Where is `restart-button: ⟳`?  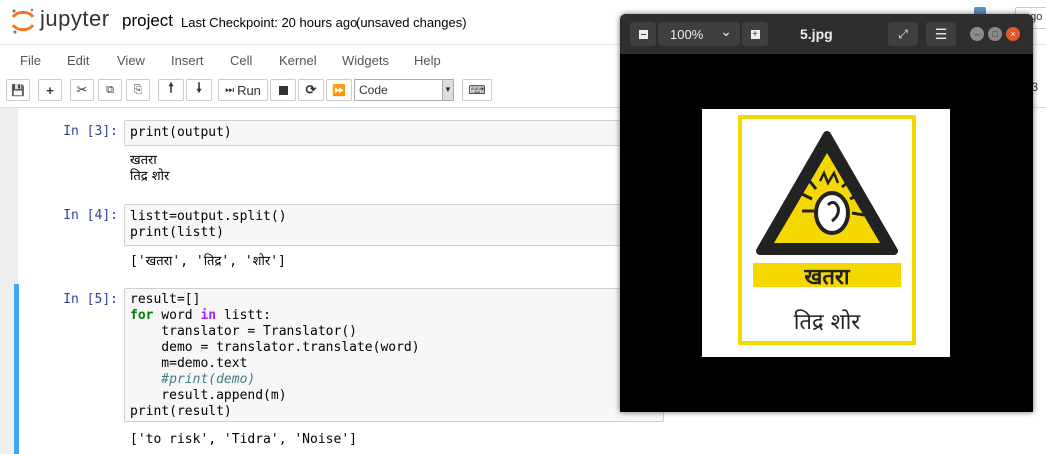 restart-button: ⟳ is located at coordinates (311, 90).